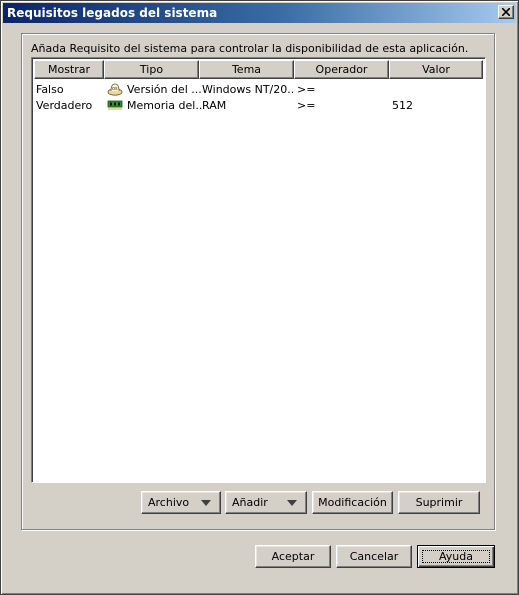 This screenshot has height=595, width=519. I want to click on svg-text: os, so click(115, 89).